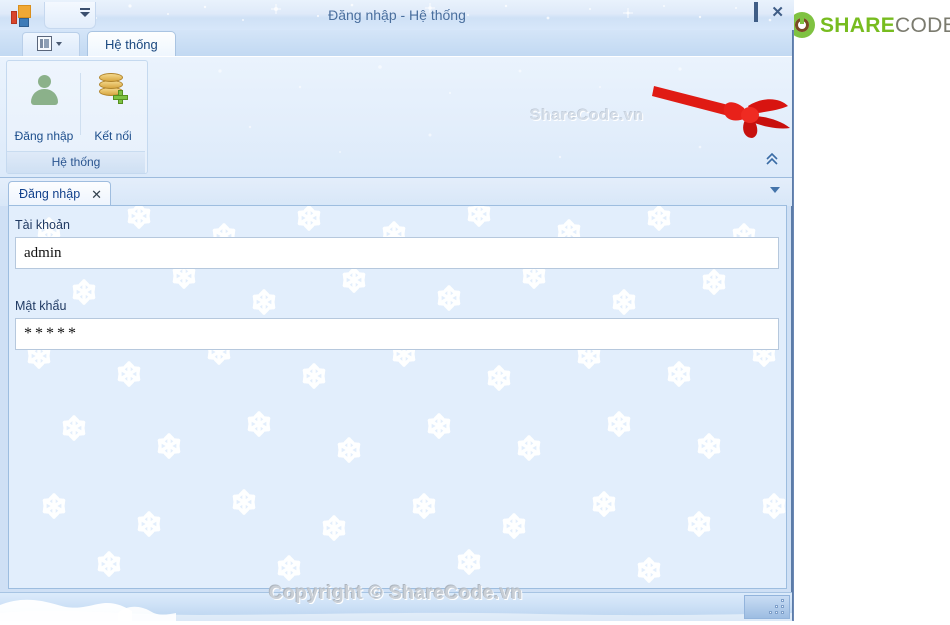  I want to click on ribbon-button-dang-nhap-label: Đăng nhập, so click(44, 136).